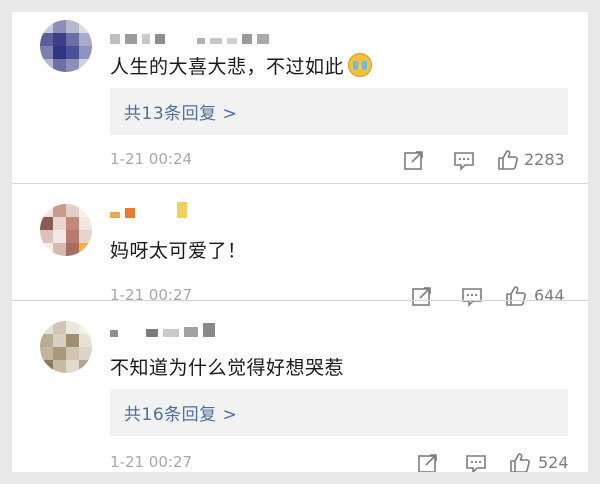 Image resolution: width=600 pixels, height=484 pixels. Describe the element at coordinates (151, 159) in the screenshot. I see `comment-time: 1-21 00:24` at that location.